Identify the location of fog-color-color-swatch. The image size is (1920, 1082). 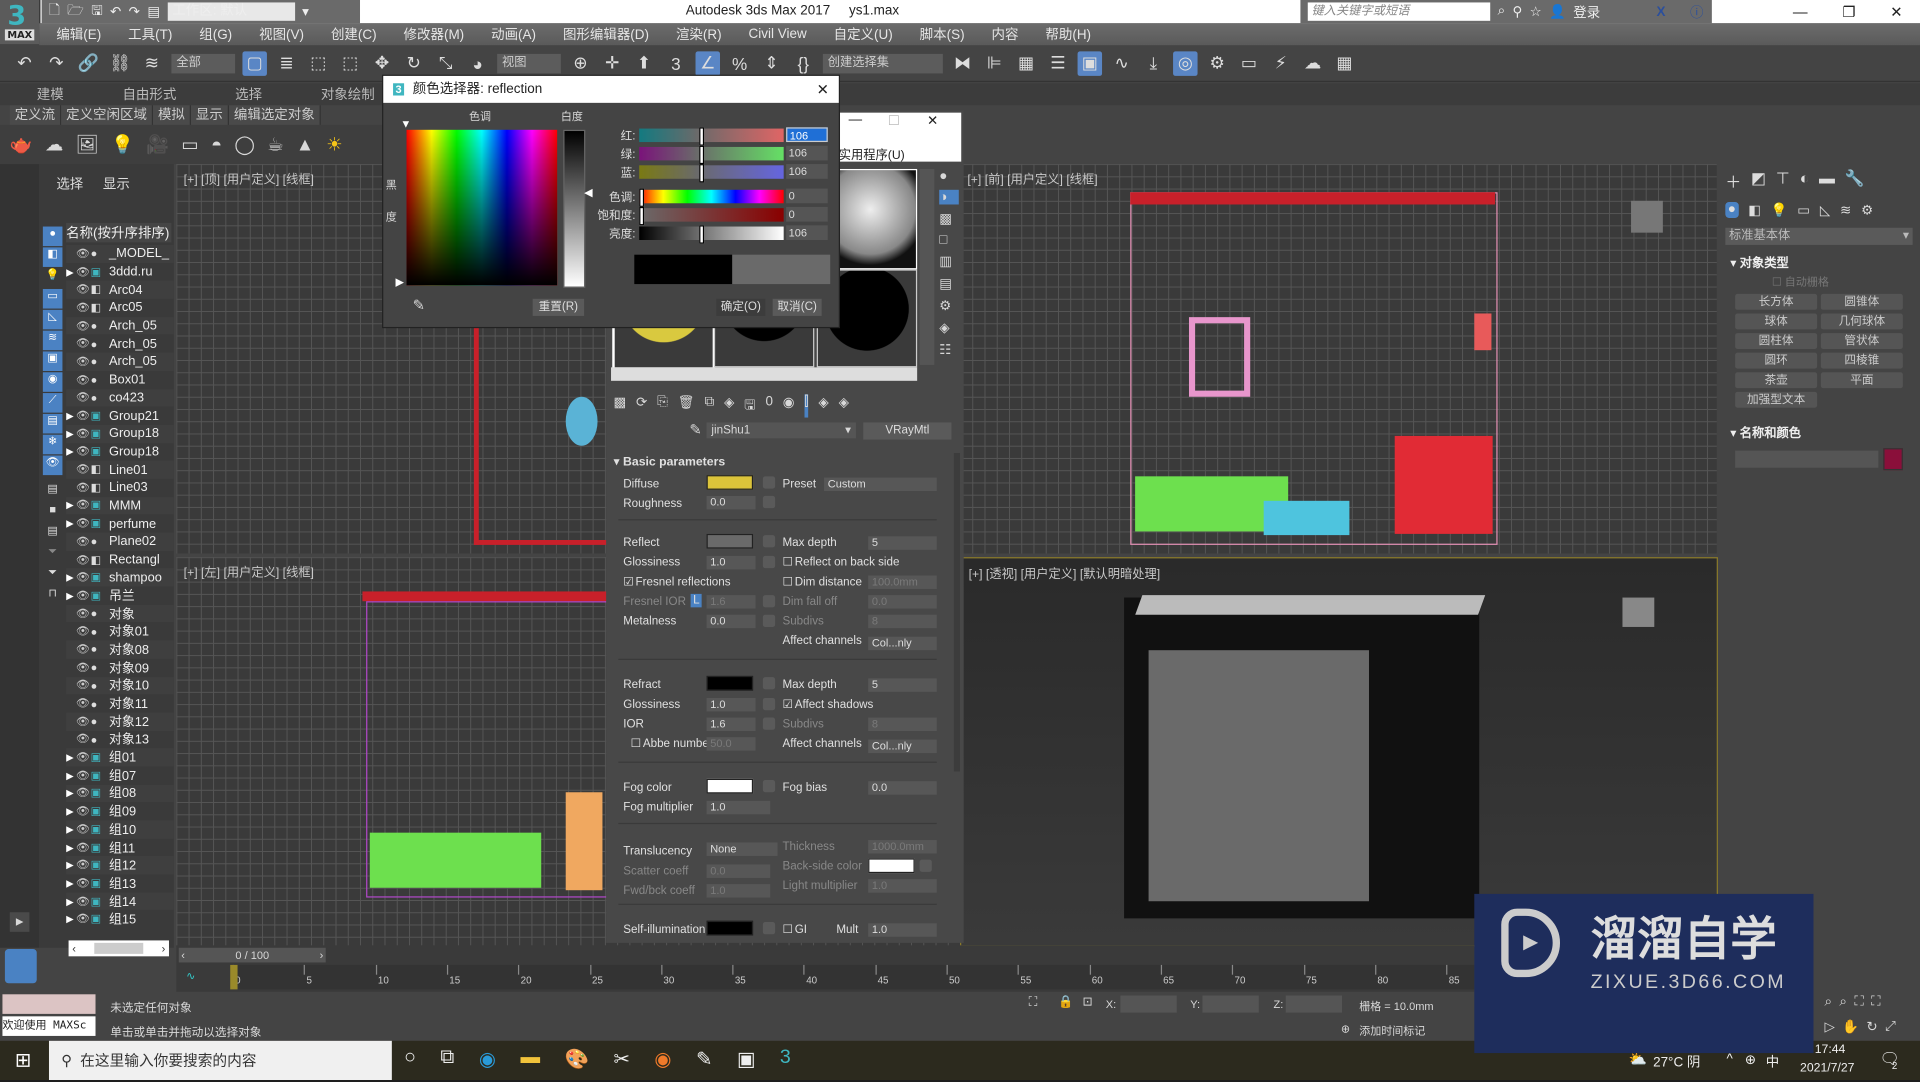
(730, 786).